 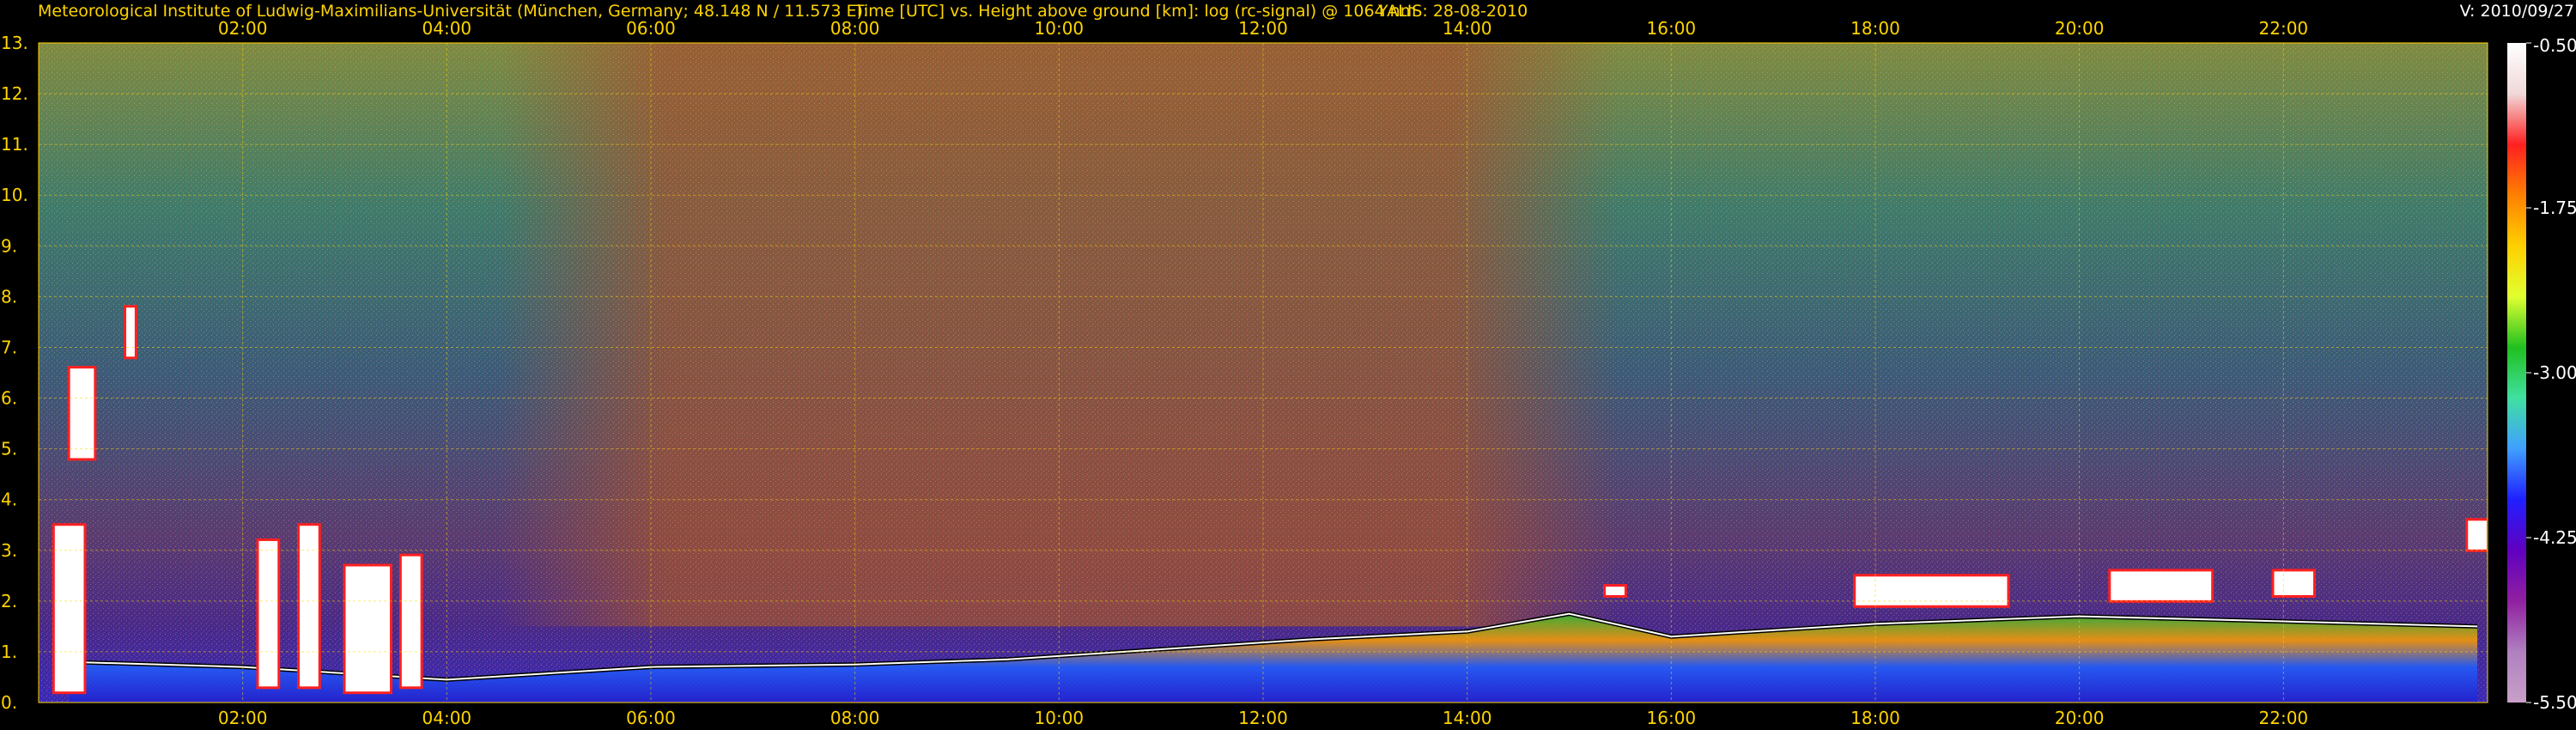 I want to click on colorbar-tick-label: -3.00, so click(x=2554, y=372).